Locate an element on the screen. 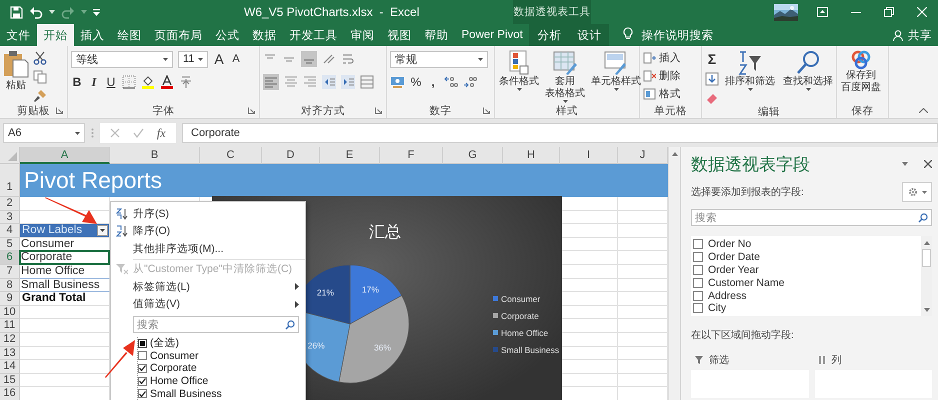 Image resolution: width=938 pixels, height=400 pixels. fill-color-icon is located at coordinates (148, 82).